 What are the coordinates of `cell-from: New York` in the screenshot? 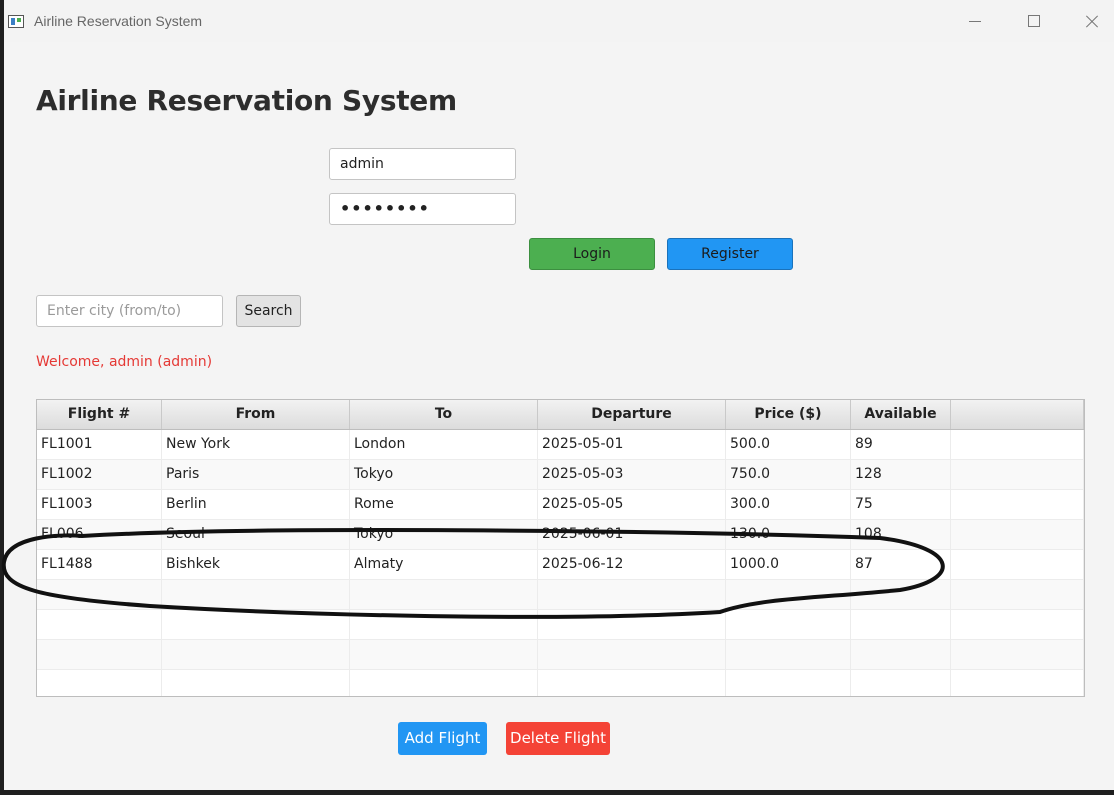 It's located at (256, 444).